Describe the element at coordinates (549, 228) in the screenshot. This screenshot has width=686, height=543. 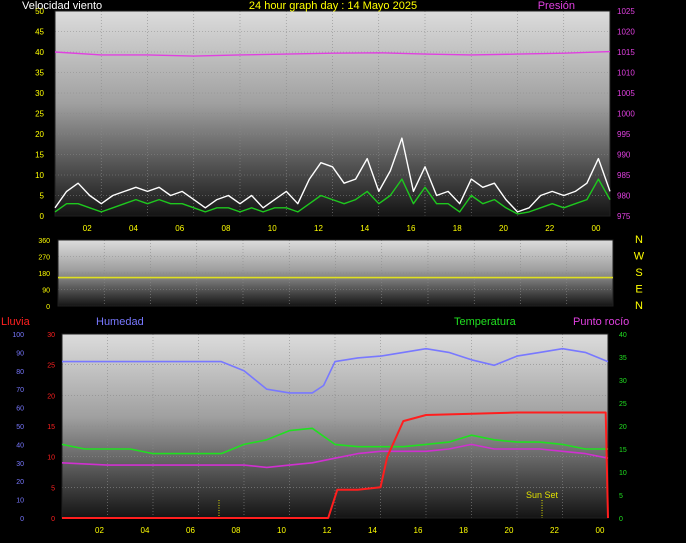
I see `wind-x-tick-label: 22` at that location.